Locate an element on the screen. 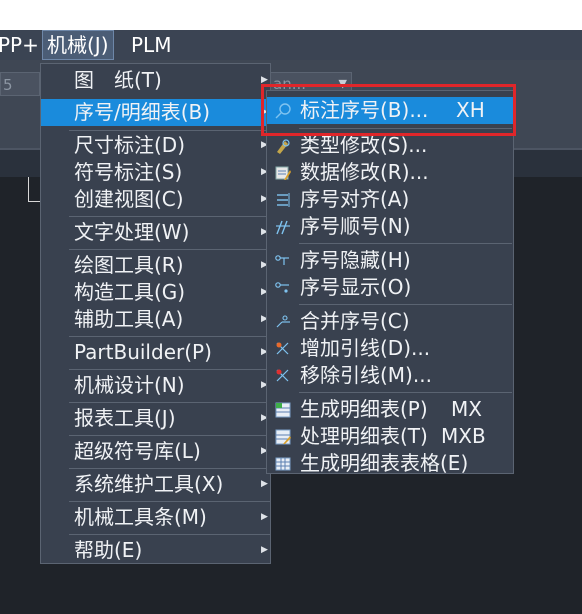 This screenshot has height=614, width=582. menu-item-help: 帮助(E) ▶ is located at coordinates (155, 550).